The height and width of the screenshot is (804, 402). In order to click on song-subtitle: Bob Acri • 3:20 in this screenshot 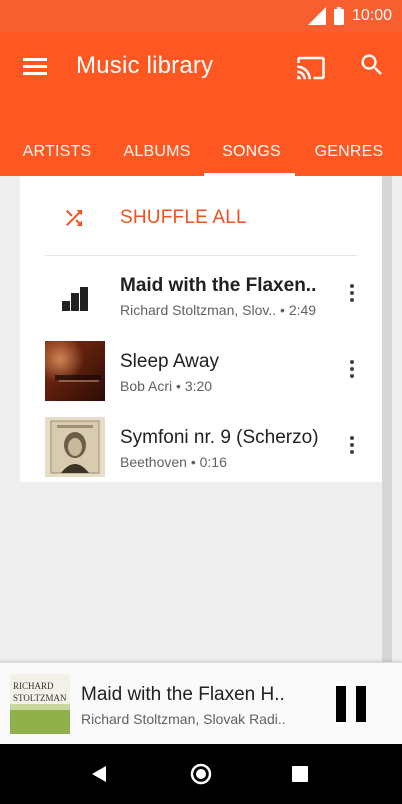, I will do `click(166, 386)`.